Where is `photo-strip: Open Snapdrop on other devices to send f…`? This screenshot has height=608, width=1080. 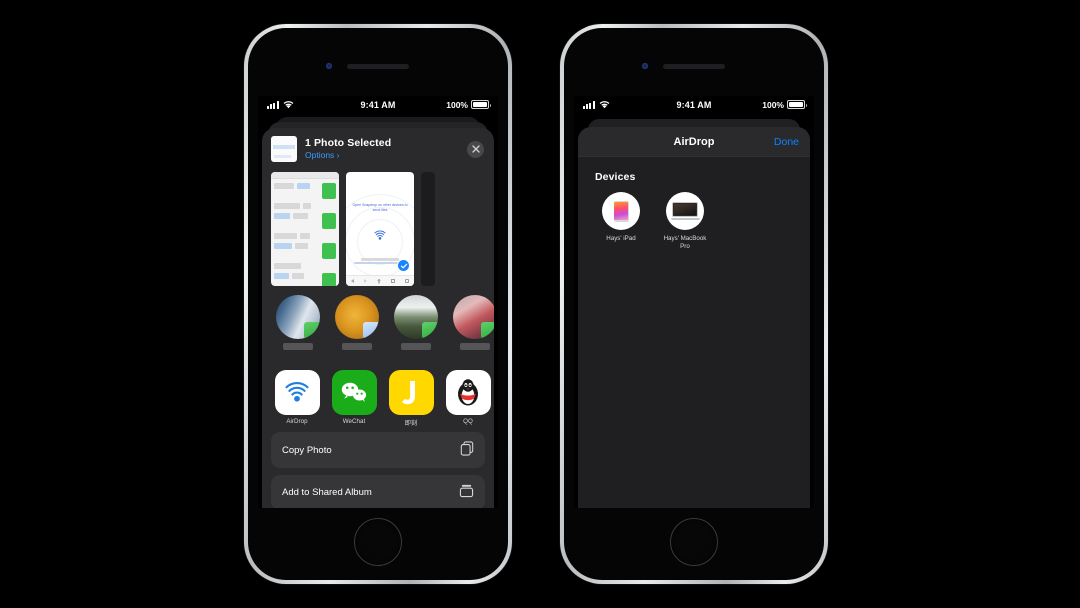
photo-strip: Open Snapdrop on other devices to send f… is located at coordinates (378, 228).